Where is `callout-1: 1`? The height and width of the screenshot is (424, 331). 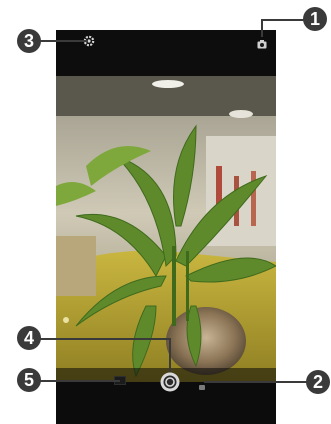
callout-1: 1 is located at coordinates (315, 19).